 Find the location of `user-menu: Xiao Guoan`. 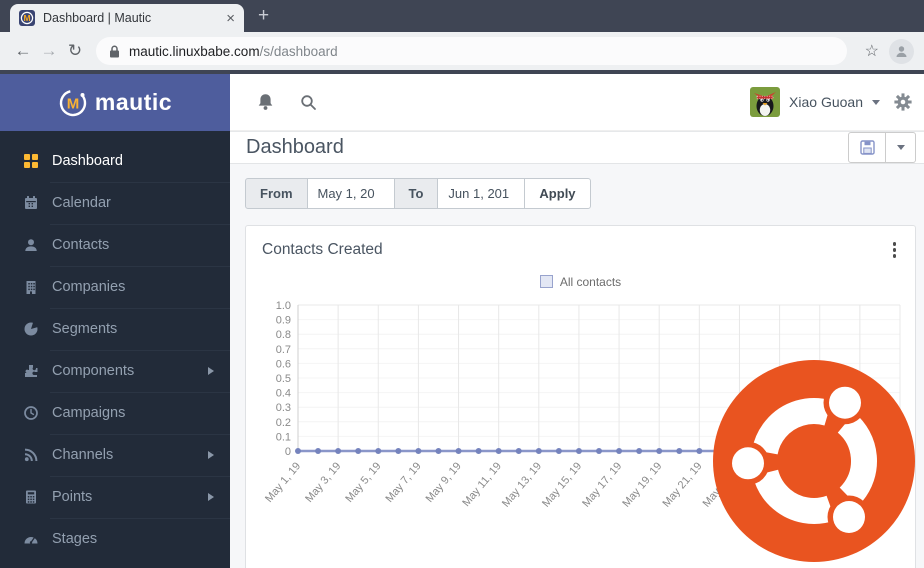

user-menu: Xiao Guoan is located at coordinates (815, 102).